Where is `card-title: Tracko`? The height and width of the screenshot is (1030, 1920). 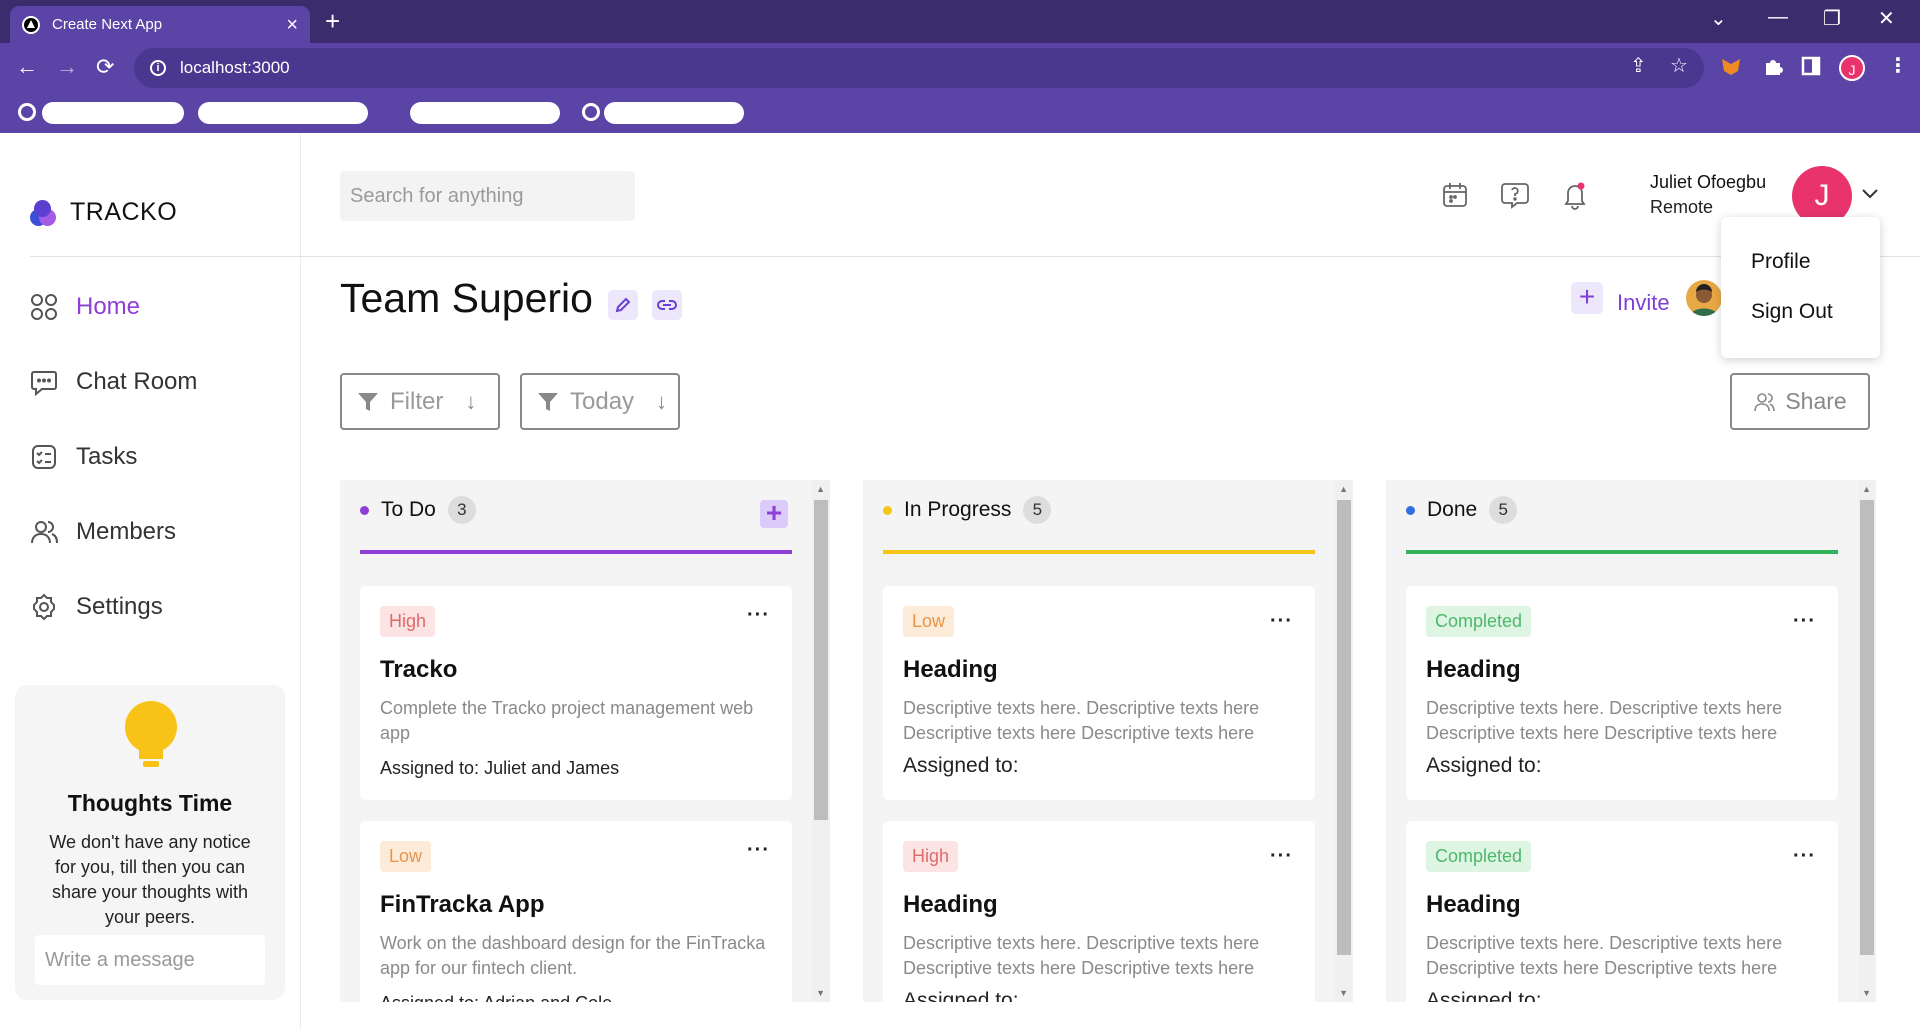
card-title: Tracko is located at coordinates (419, 669).